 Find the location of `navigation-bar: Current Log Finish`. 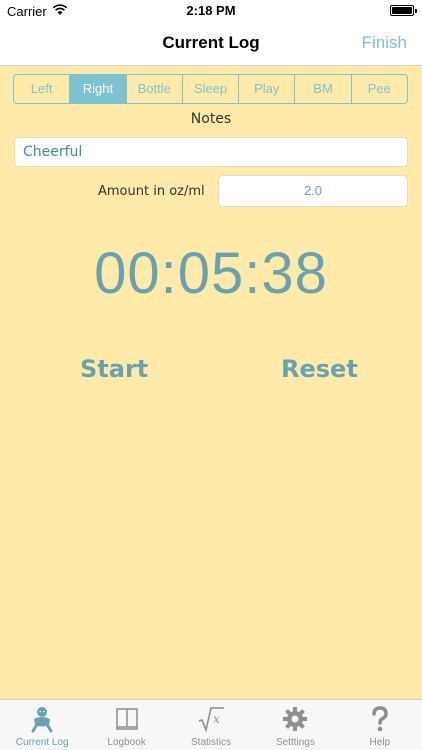

navigation-bar: Current Log Finish is located at coordinates (211, 44).